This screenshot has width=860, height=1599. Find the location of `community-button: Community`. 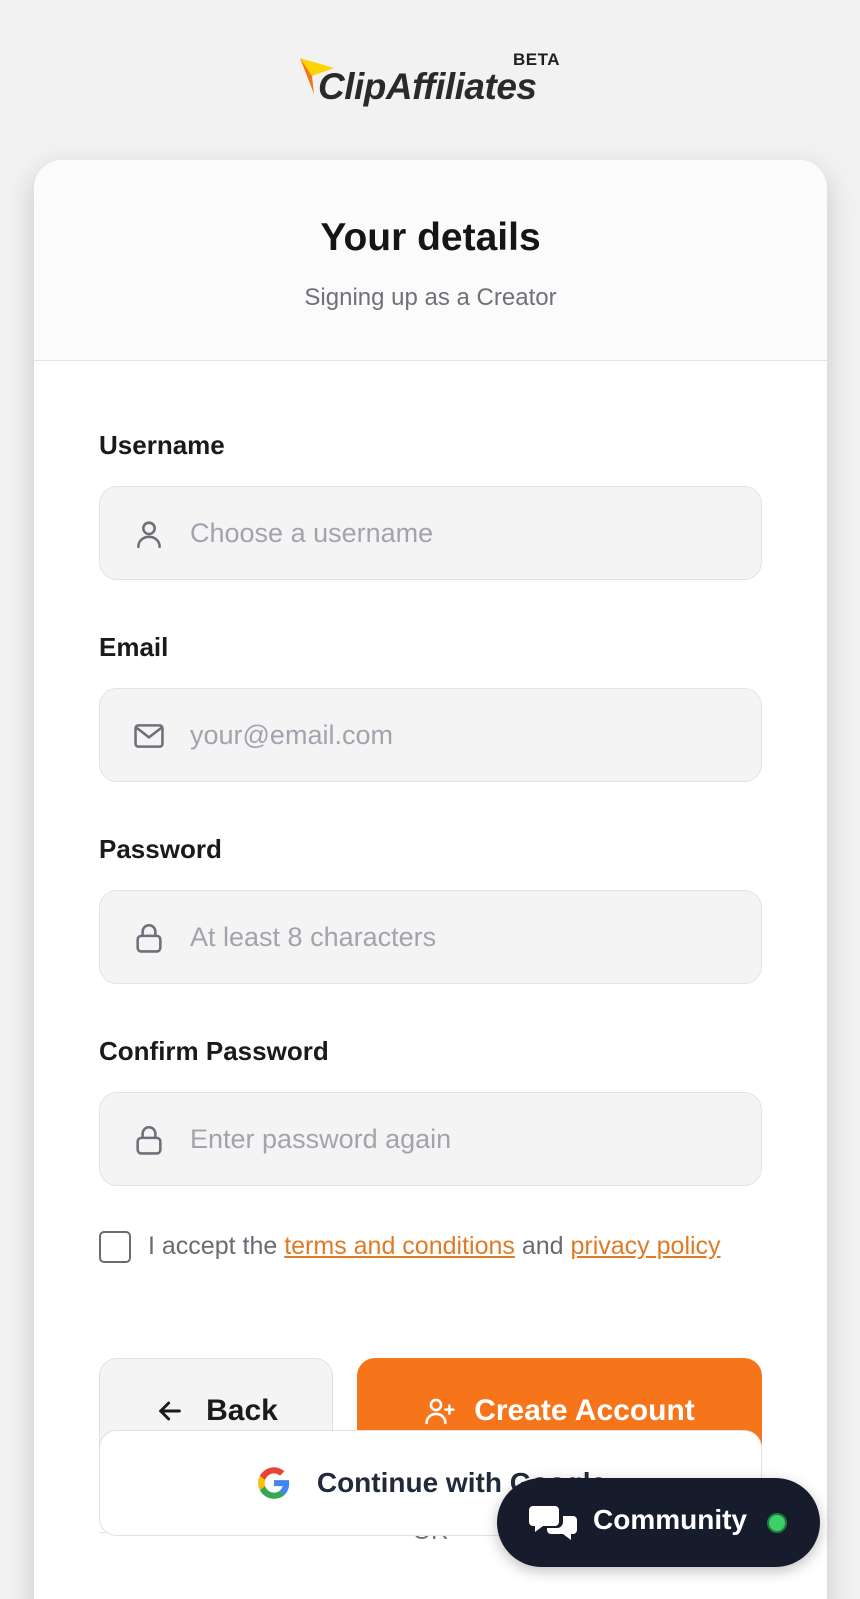

community-button: Community is located at coordinates (658, 1522).